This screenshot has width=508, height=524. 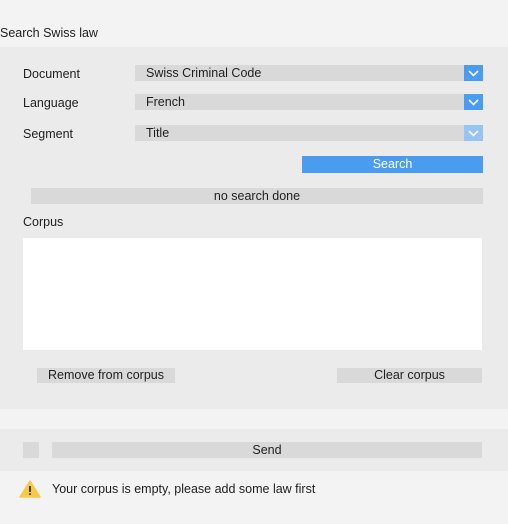 What do you see at coordinates (31, 450) in the screenshot?
I see `send-checkbox` at bounding box center [31, 450].